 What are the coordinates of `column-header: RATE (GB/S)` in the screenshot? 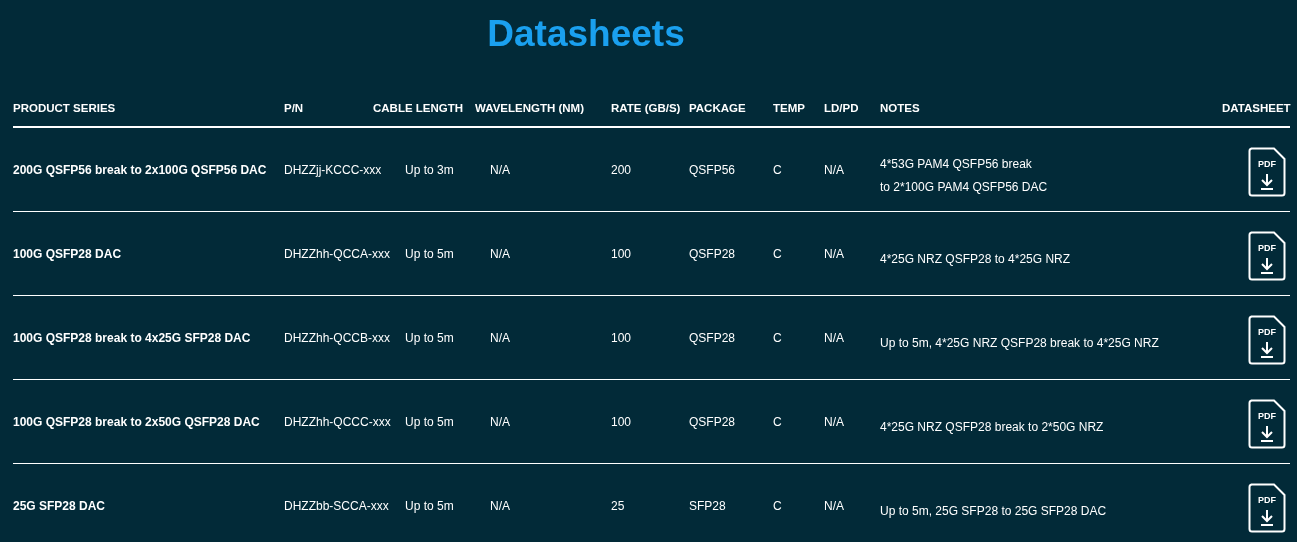 It's located at (646, 108).